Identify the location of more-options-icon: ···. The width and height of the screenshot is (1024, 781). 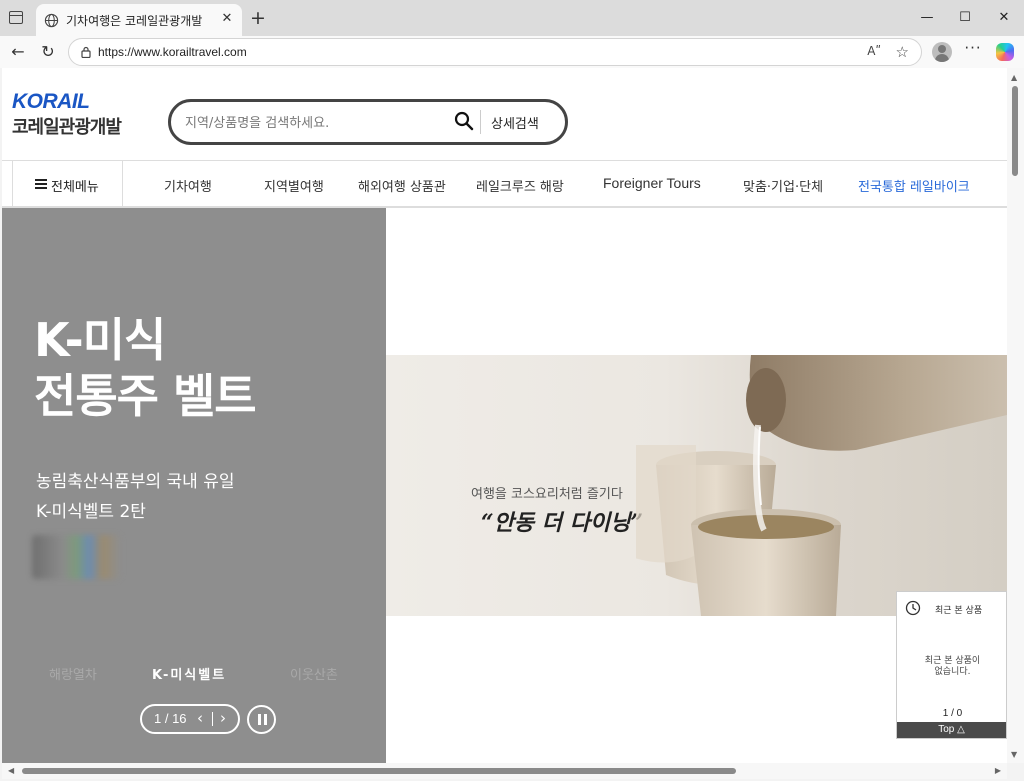
(973, 48).